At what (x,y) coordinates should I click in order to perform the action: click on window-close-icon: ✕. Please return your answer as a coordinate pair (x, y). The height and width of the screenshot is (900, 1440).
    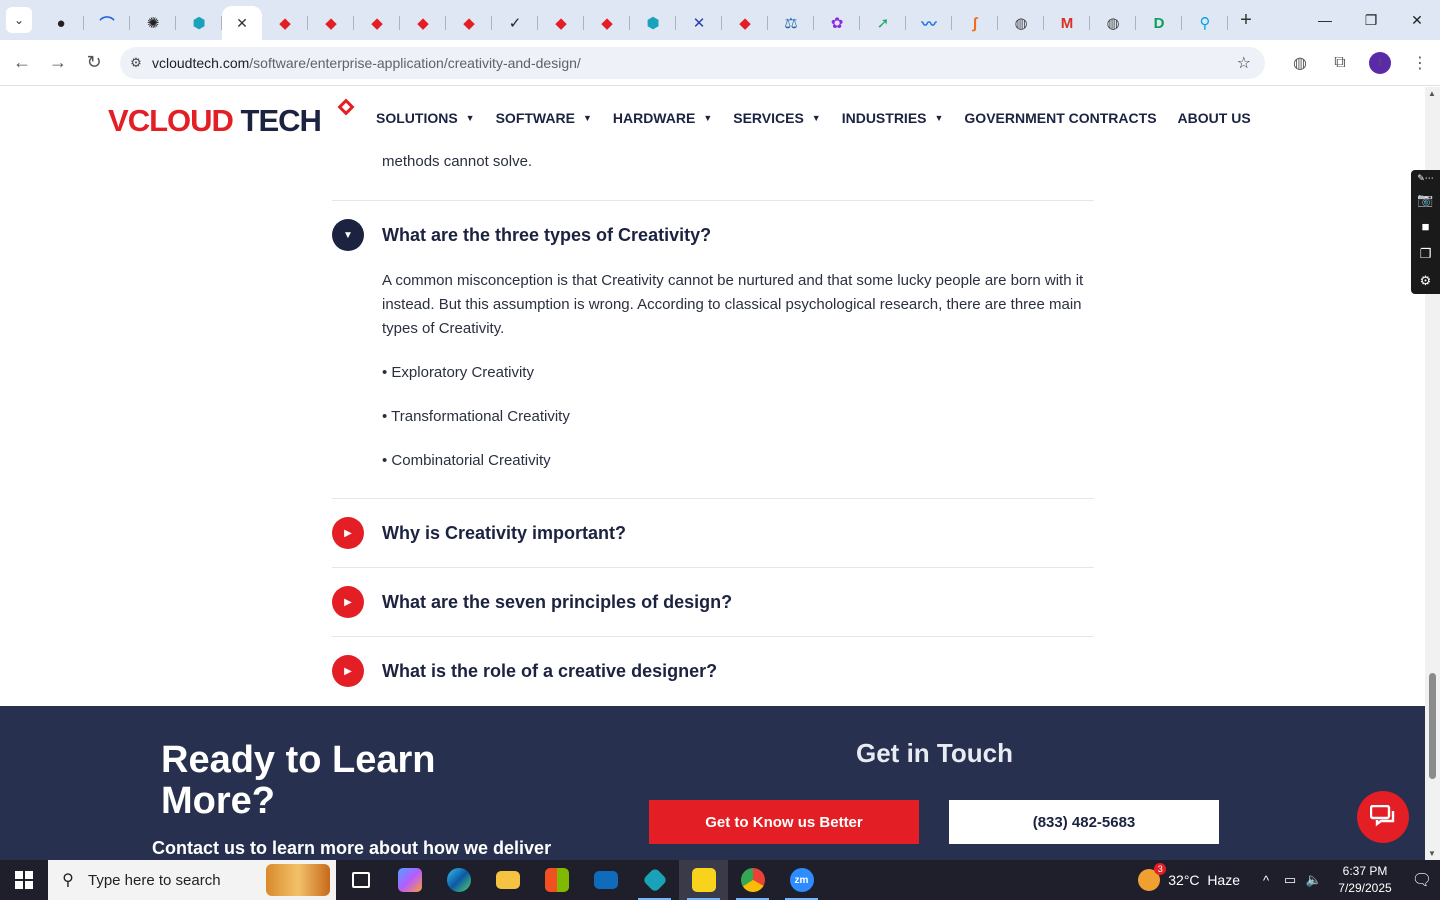
    Looking at the image, I should click on (1417, 20).